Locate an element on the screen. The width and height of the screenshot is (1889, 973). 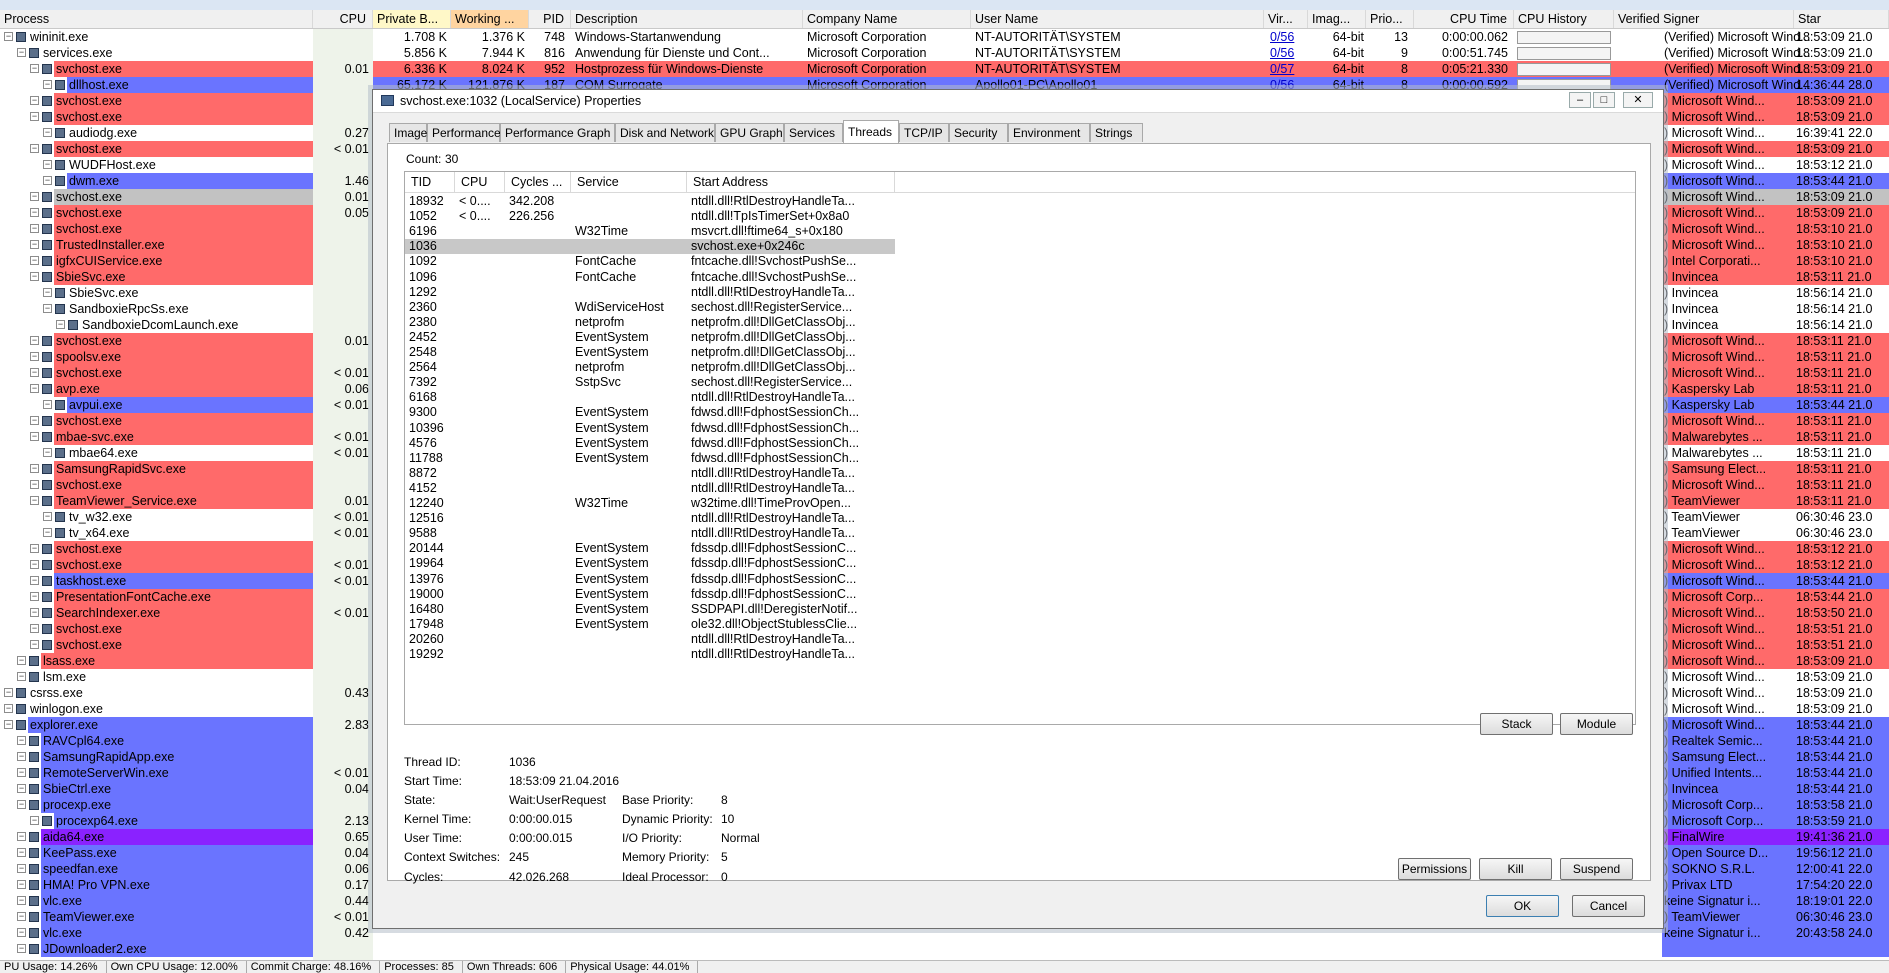
cancel-button: Cancel is located at coordinates (1608, 906).